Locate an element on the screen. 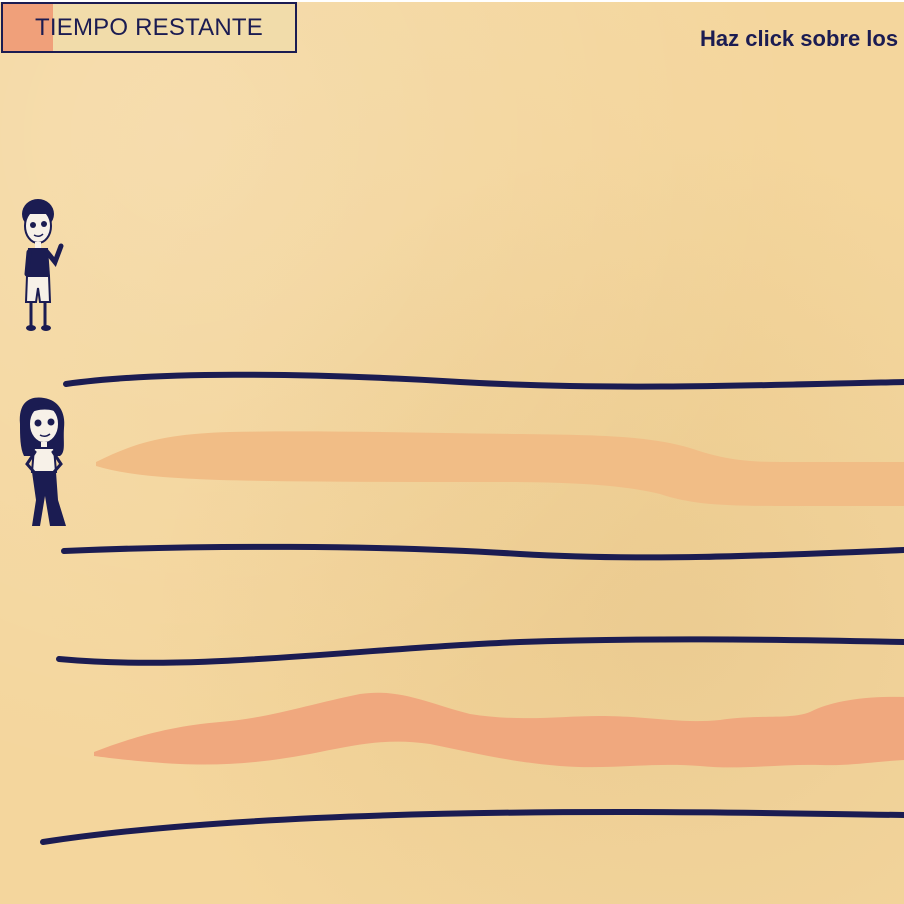  paint-stroke-salmon is located at coordinates (499, 730).